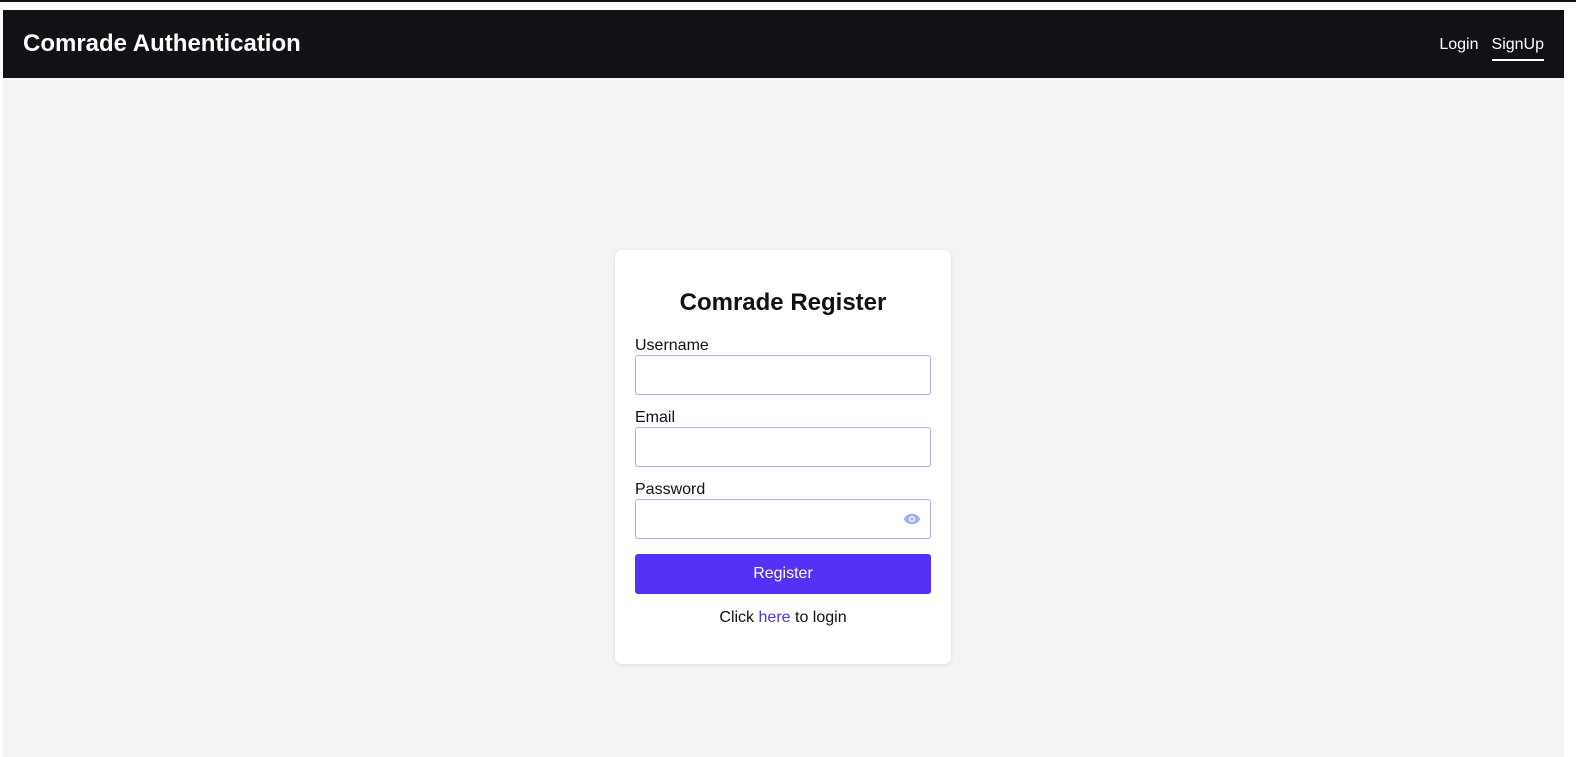 The image size is (1576, 757). I want to click on login-prompt-prefix: Click, so click(737, 617).